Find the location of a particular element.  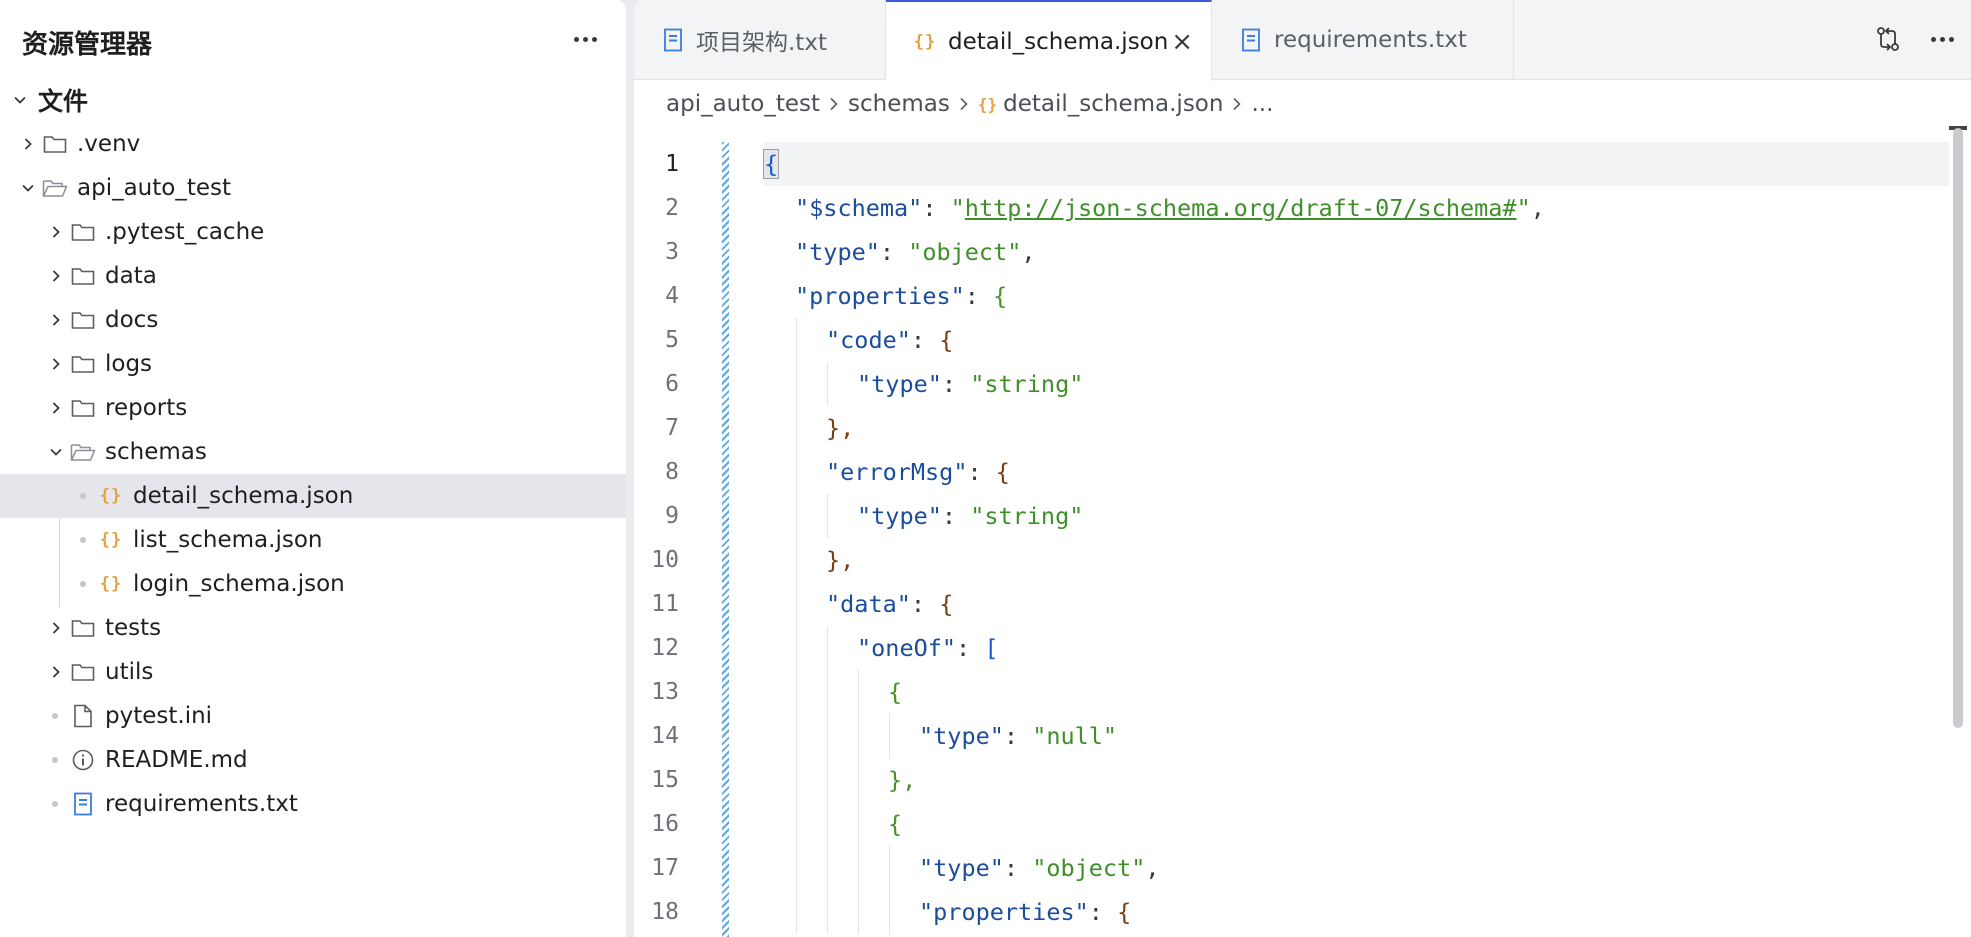

tree-item-venv: .venv is located at coordinates (313, 144).